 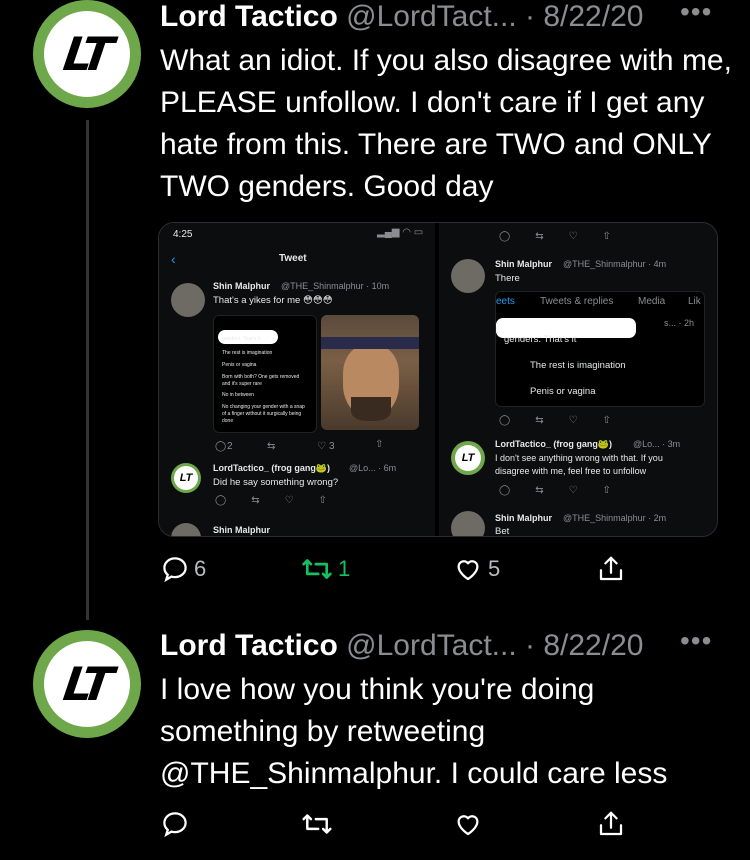 I want to click on retweet-count: 1, so click(x=344, y=568).